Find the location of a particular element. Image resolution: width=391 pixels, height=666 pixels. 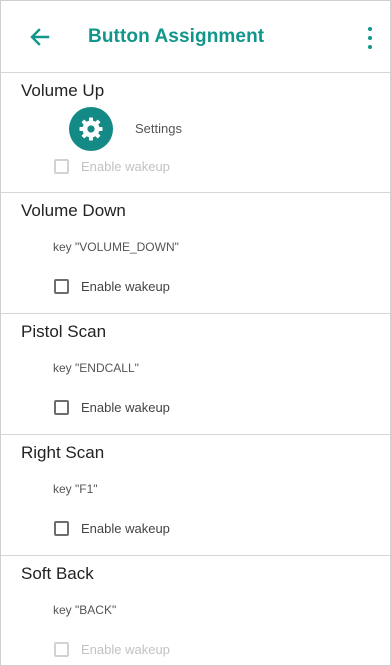

app-bar: Button Assignment is located at coordinates (195, 37).